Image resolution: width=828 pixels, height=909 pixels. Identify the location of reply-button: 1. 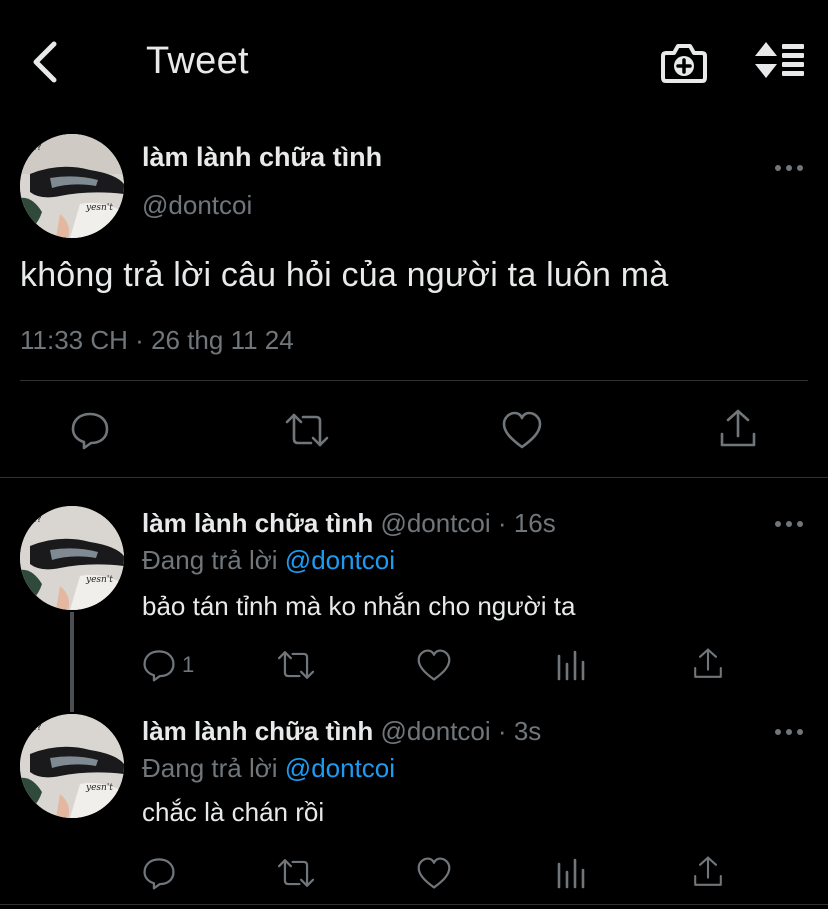
(172, 665).